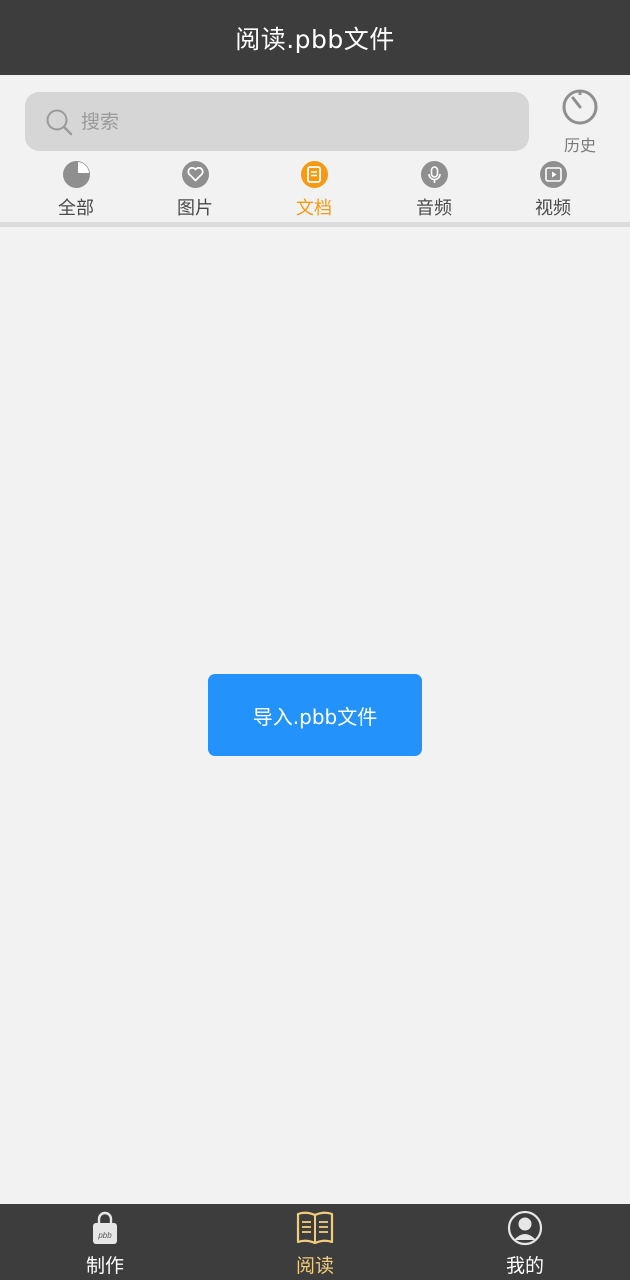 The image size is (630, 1280). Describe the element at coordinates (434, 190) in the screenshot. I see `tab-audio: 音频` at that location.